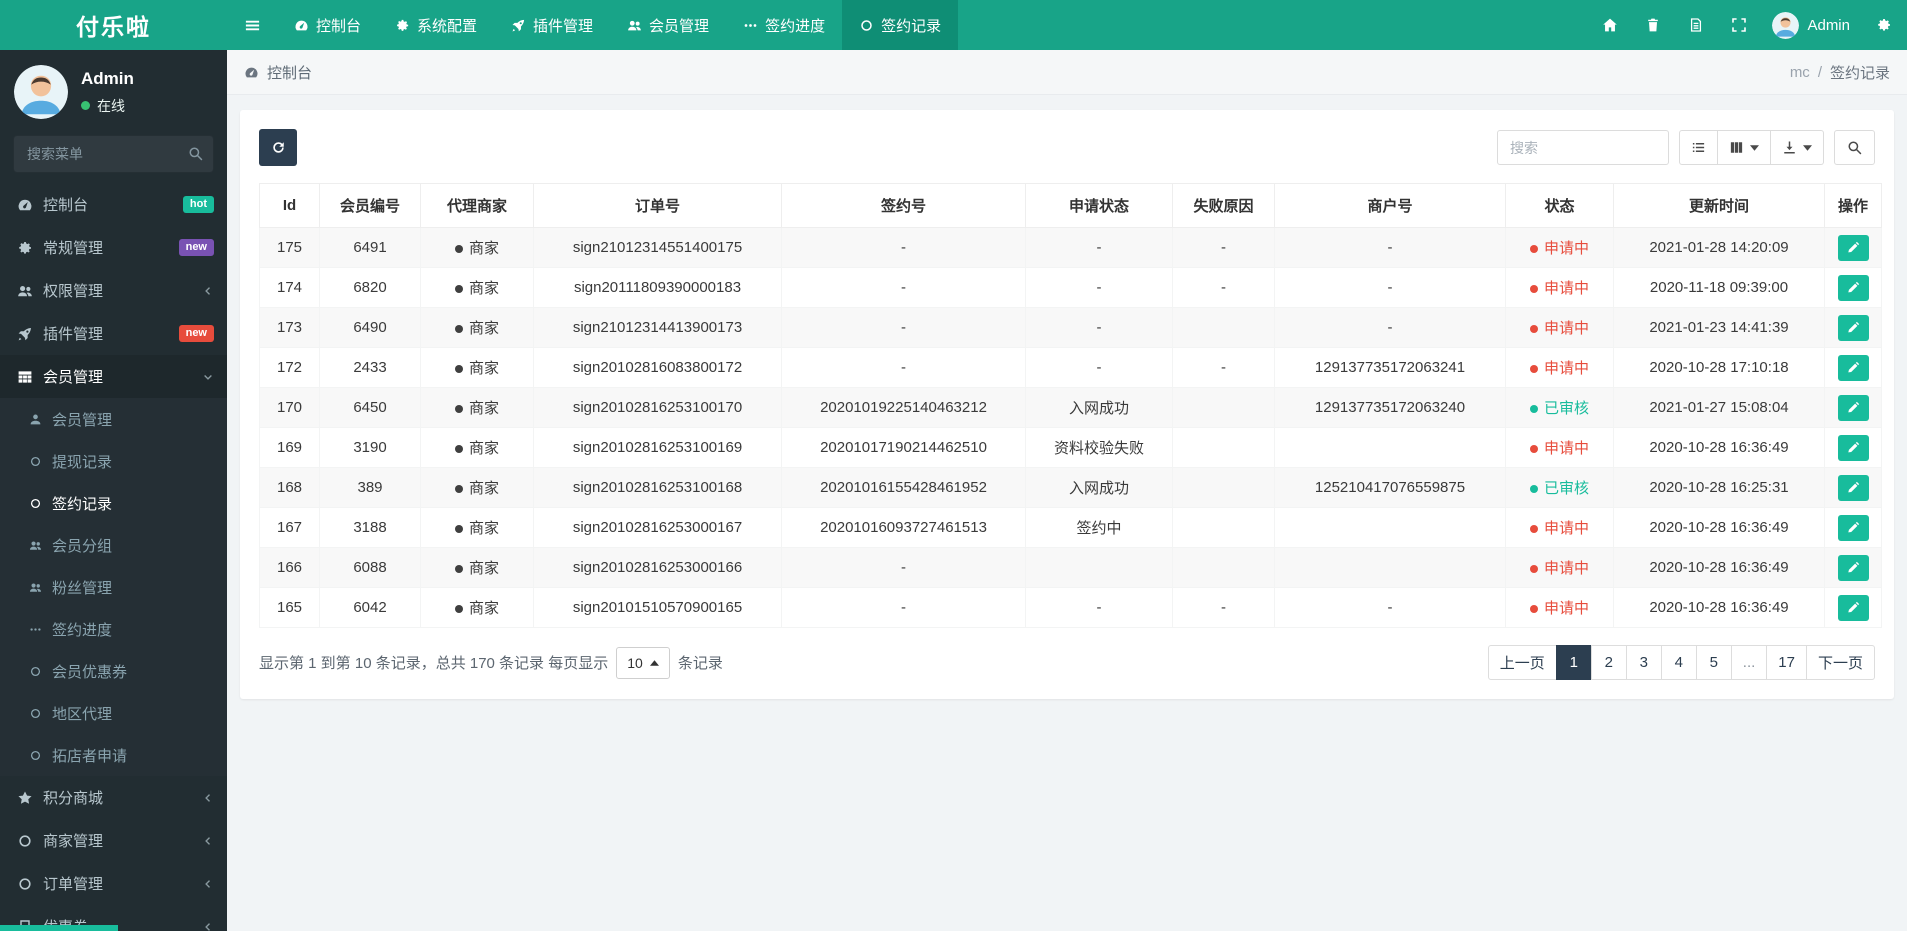 The width and height of the screenshot is (1907, 931). What do you see at coordinates (113, 376) in the screenshot?
I see `sidebar-link-4: 会员管理` at bounding box center [113, 376].